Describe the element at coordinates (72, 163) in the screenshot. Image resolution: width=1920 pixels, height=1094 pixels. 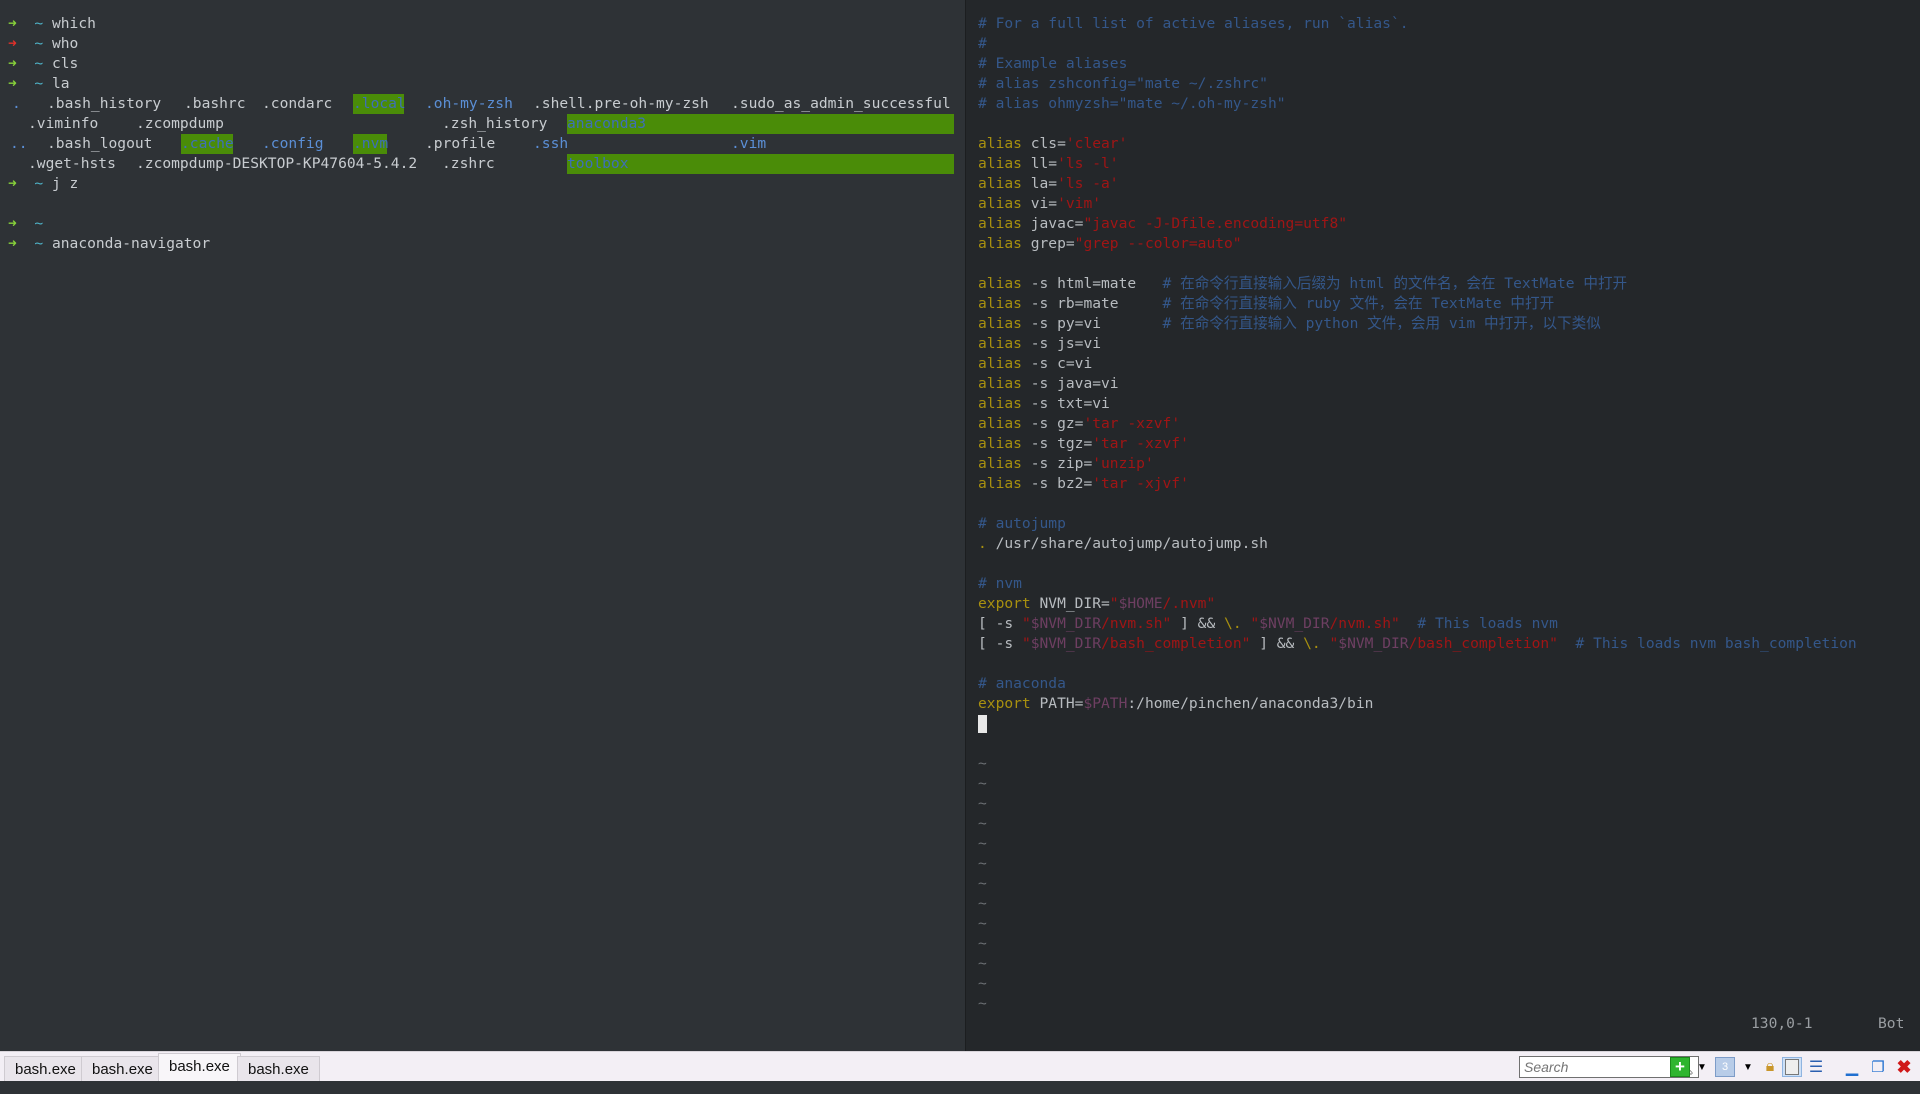
I see `ls-entry: .wget-hsts` at that location.